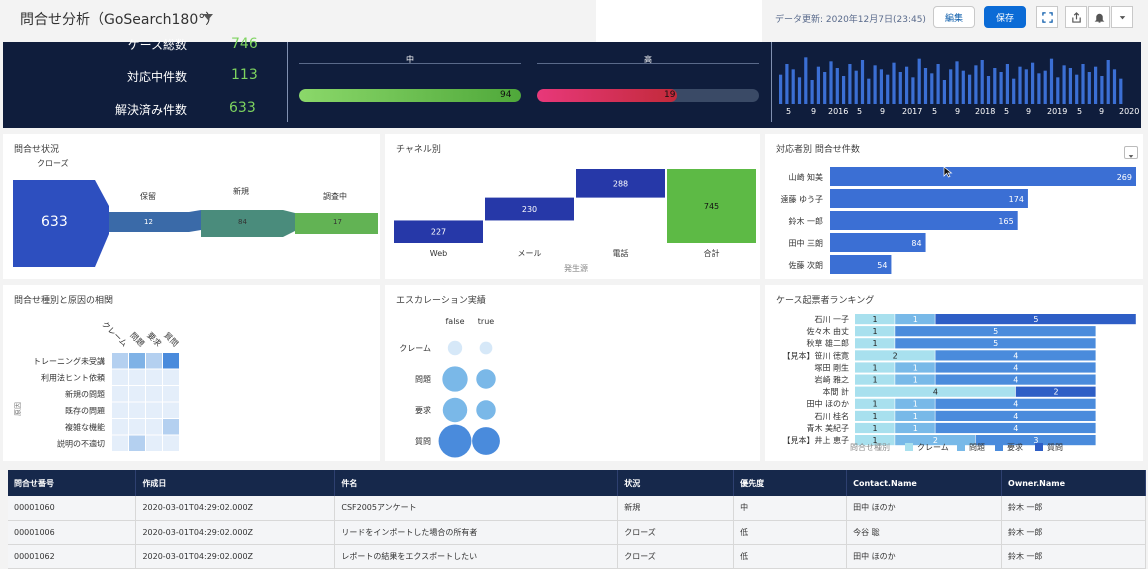  I want to click on escalation-row-label: 質問, so click(423, 441).